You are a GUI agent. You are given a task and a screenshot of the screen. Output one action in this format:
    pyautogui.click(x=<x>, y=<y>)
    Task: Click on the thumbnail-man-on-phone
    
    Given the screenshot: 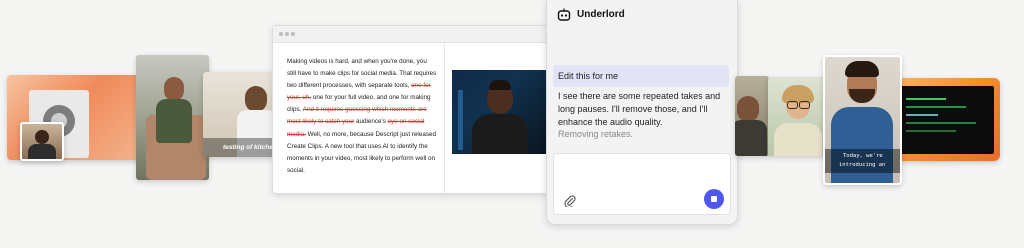 What is the action you would take?
    pyautogui.click(x=42, y=141)
    